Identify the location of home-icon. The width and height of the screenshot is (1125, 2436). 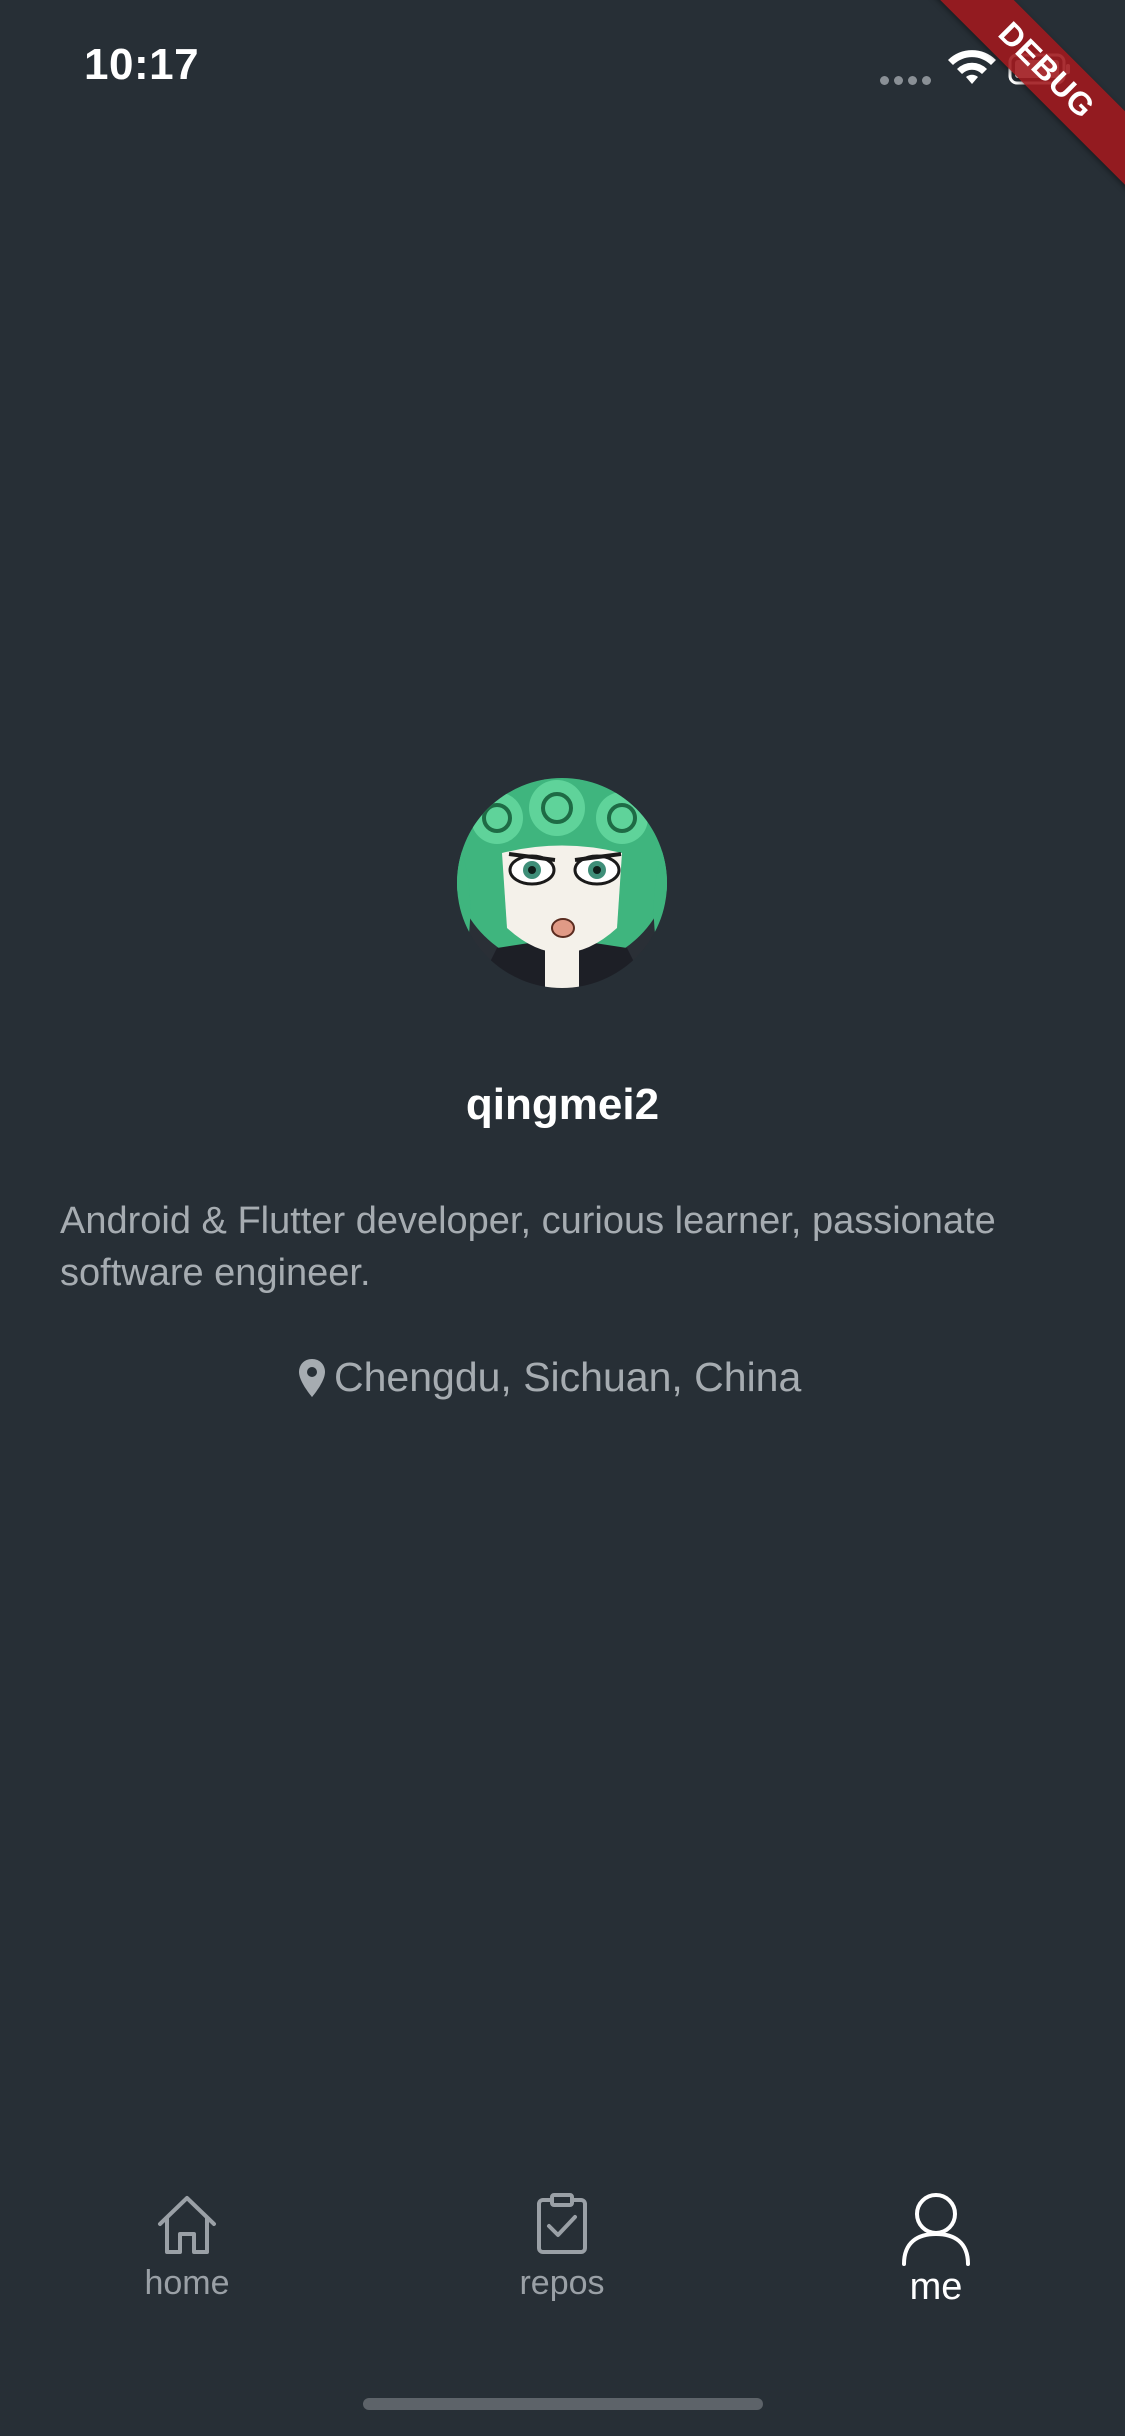
(187, 2225).